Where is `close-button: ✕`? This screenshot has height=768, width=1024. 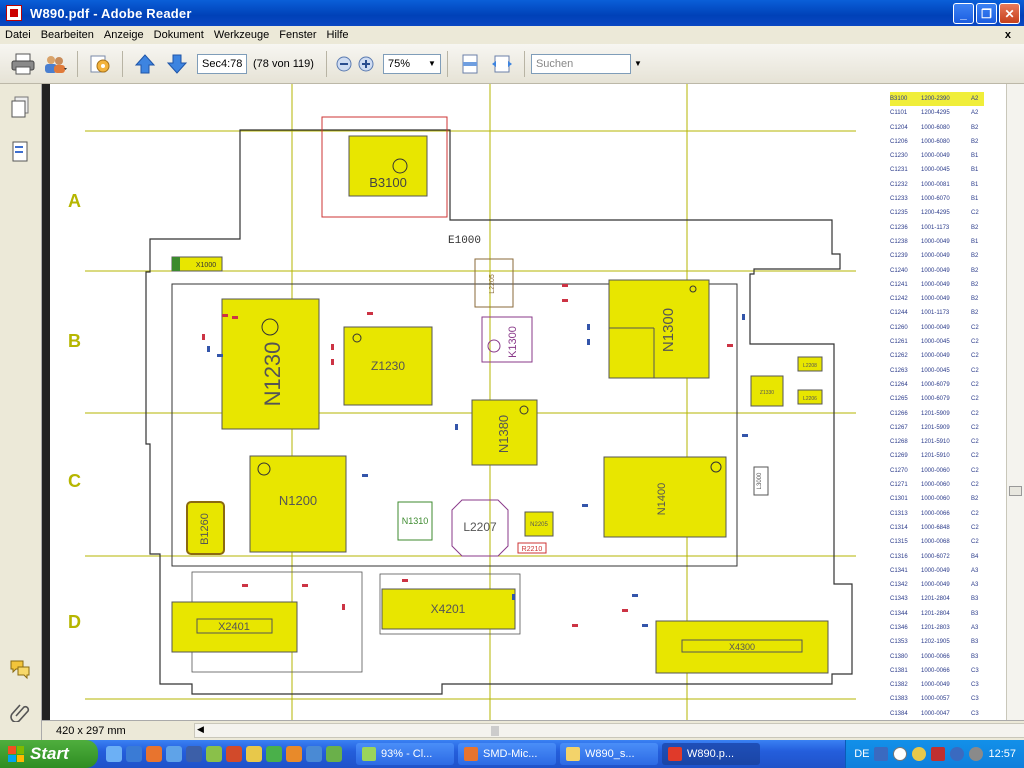
close-button: ✕ is located at coordinates (1009, 13).